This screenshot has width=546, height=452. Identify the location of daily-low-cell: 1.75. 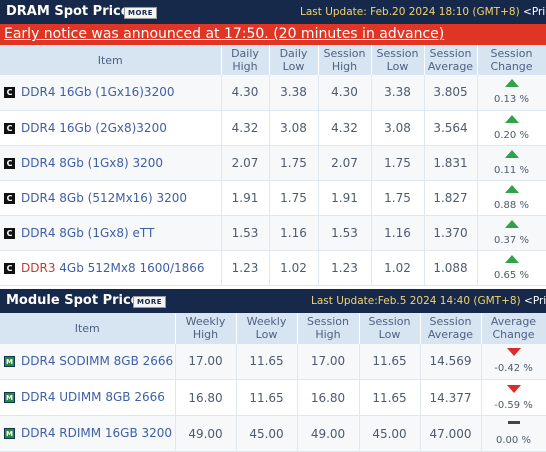
(293, 197).